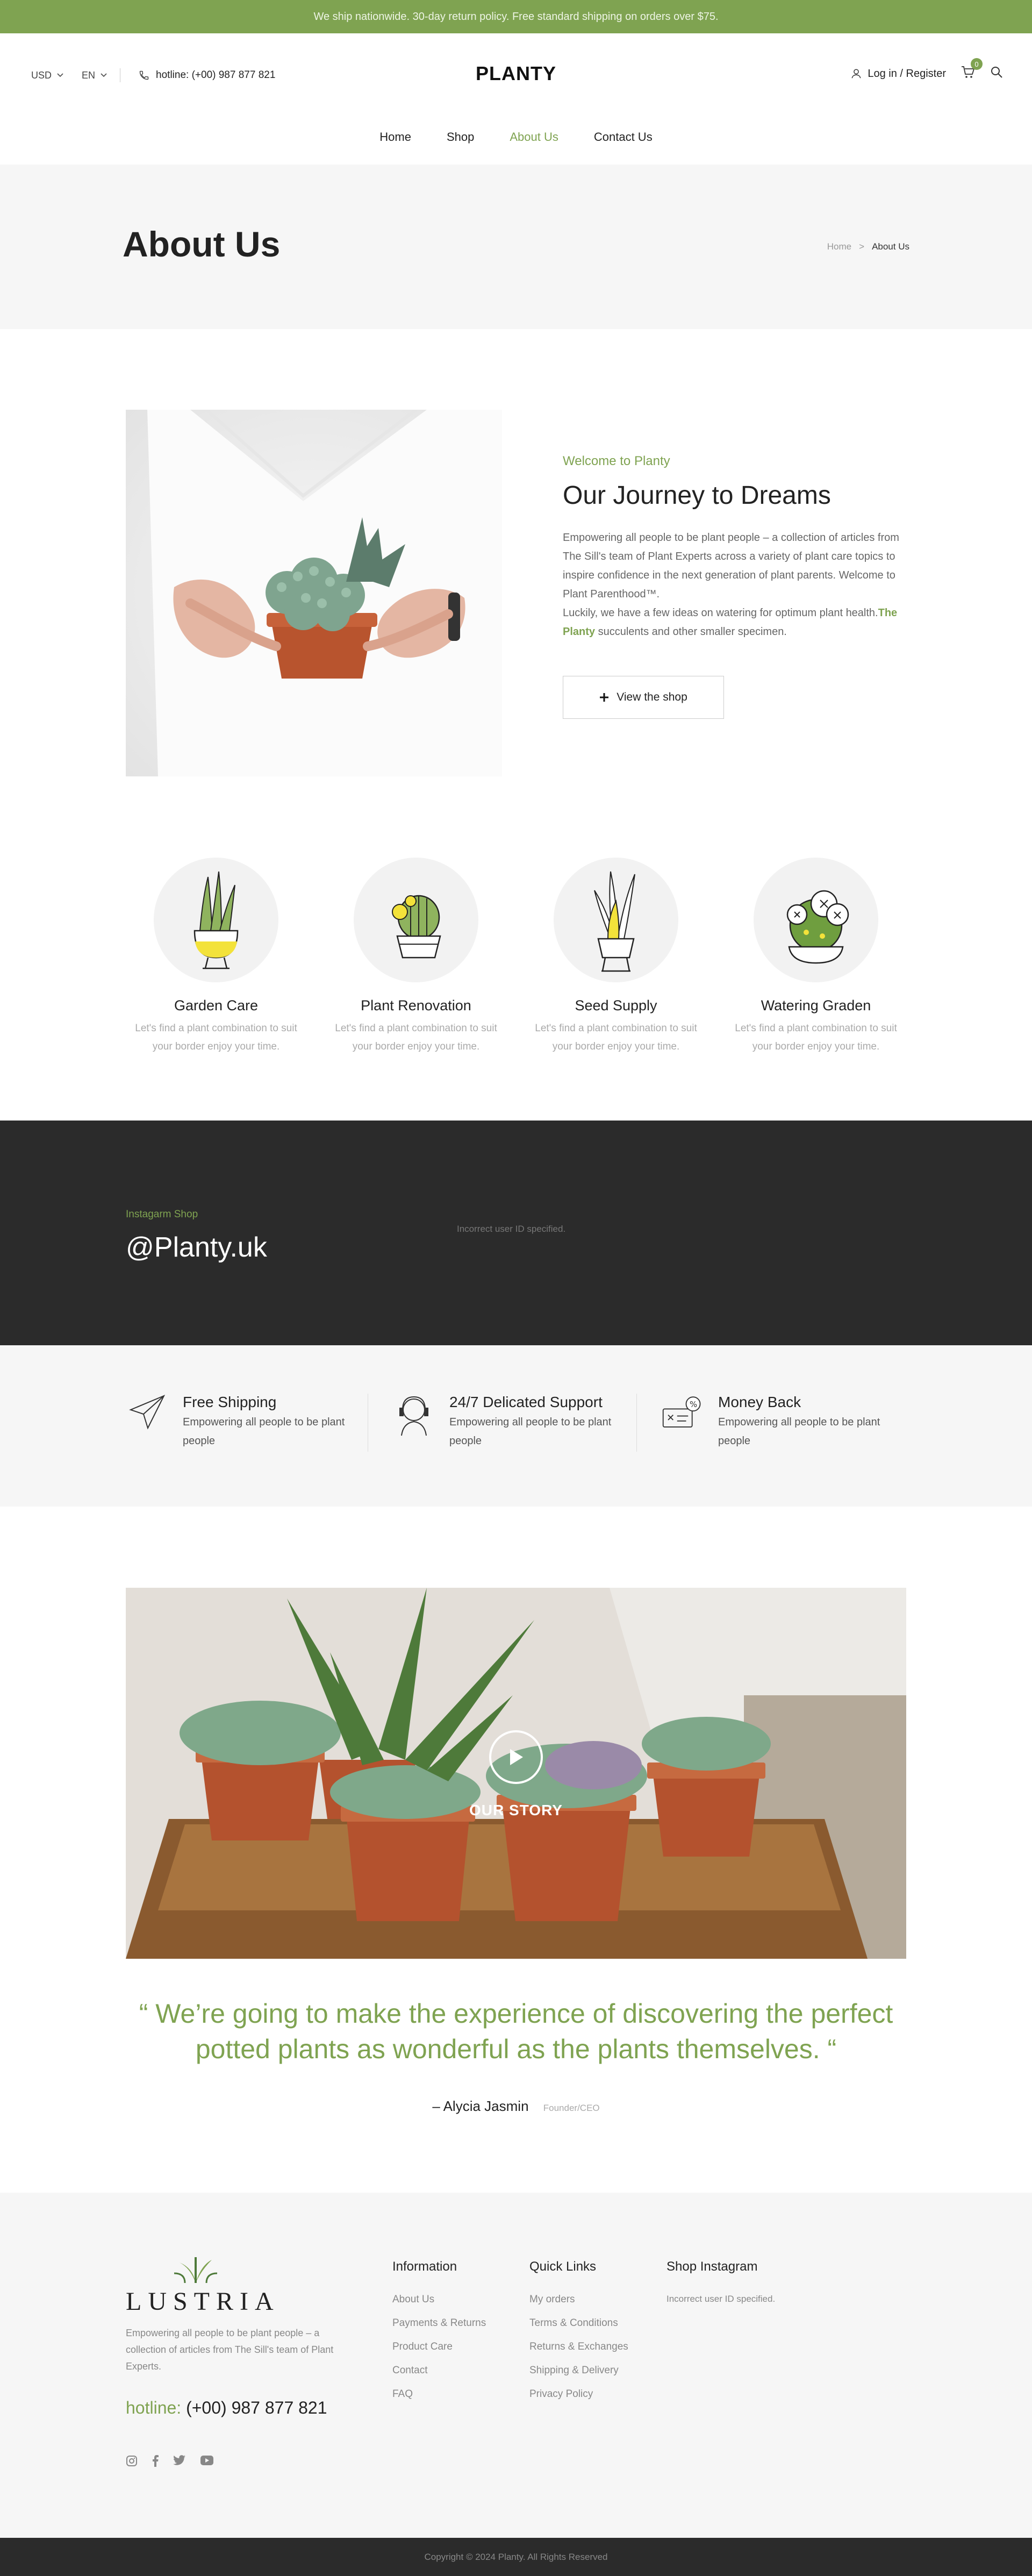 This screenshot has height=2576, width=1032. I want to click on twitter-icon, so click(179, 2460).